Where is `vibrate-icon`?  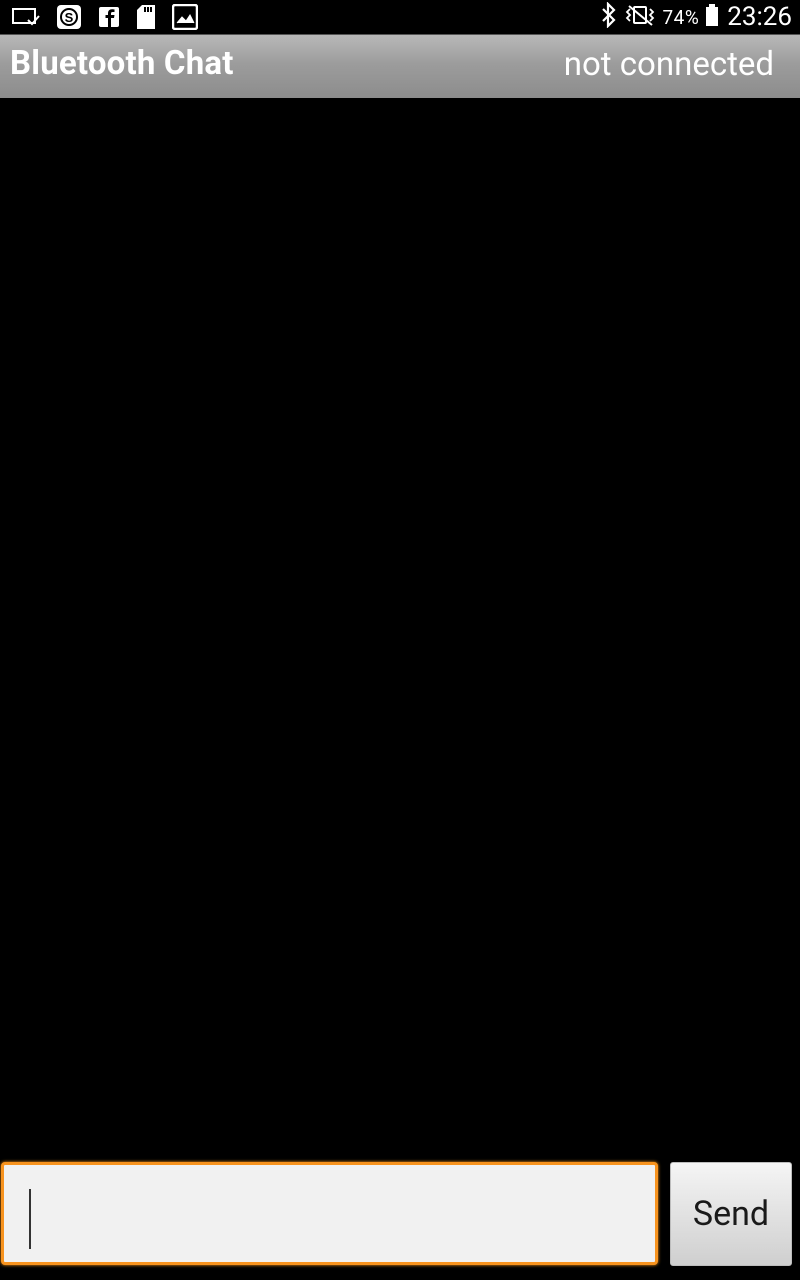
vibrate-icon is located at coordinates (640, 17).